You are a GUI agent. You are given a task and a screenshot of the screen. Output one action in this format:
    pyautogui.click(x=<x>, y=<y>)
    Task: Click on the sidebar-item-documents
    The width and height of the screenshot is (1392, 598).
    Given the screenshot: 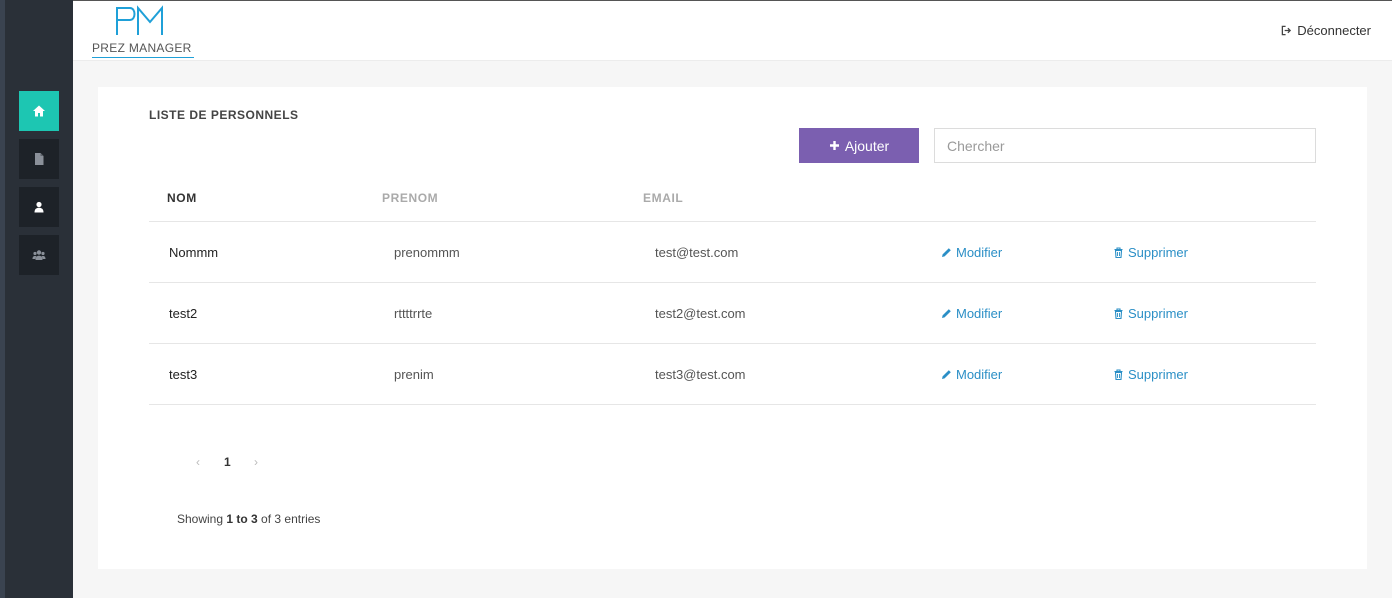 What is the action you would take?
    pyautogui.click(x=39, y=159)
    